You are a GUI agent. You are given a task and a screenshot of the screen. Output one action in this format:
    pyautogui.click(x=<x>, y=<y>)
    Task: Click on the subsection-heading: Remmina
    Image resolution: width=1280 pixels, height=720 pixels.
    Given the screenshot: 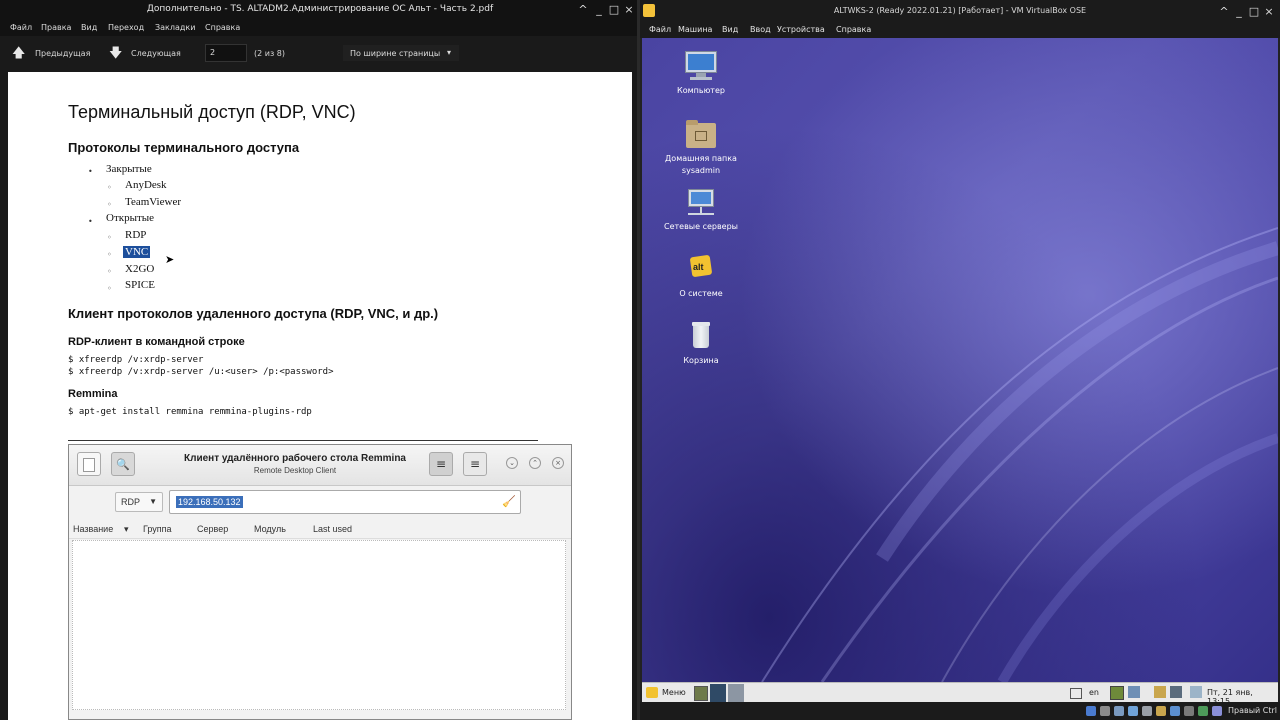 What is the action you would take?
    pyautogui.click(x=93, y=394)
    